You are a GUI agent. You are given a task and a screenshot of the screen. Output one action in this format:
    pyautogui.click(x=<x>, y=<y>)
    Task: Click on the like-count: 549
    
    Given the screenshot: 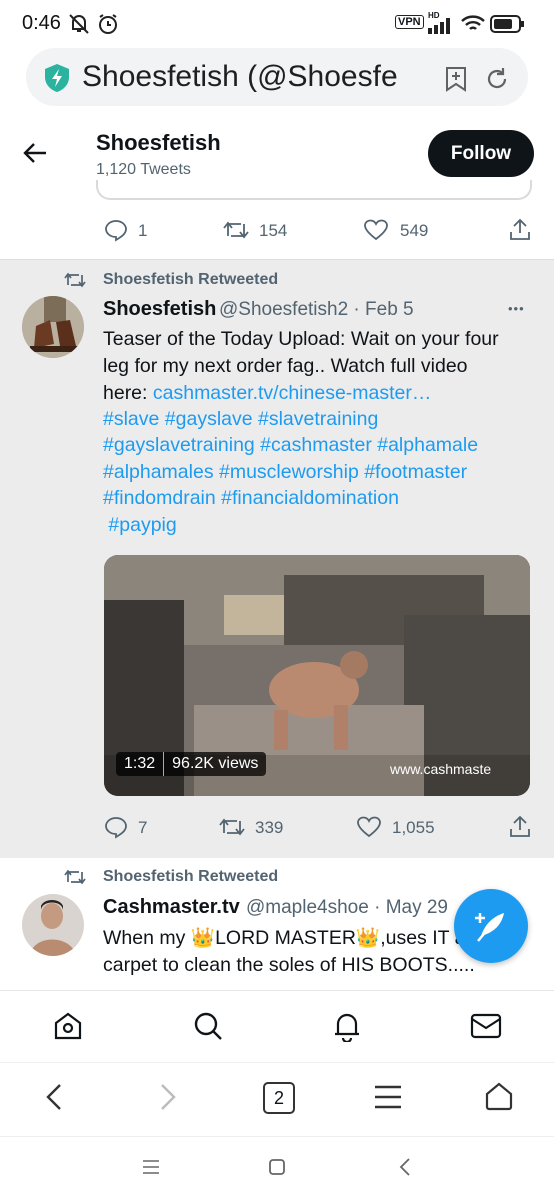 What is the action you would take?
    pyautogui.click(x=414, y=230)
    